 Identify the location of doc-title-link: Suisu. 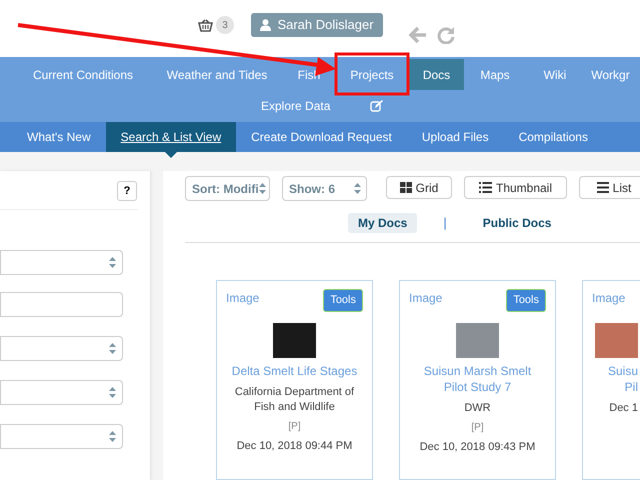
(623, 371).